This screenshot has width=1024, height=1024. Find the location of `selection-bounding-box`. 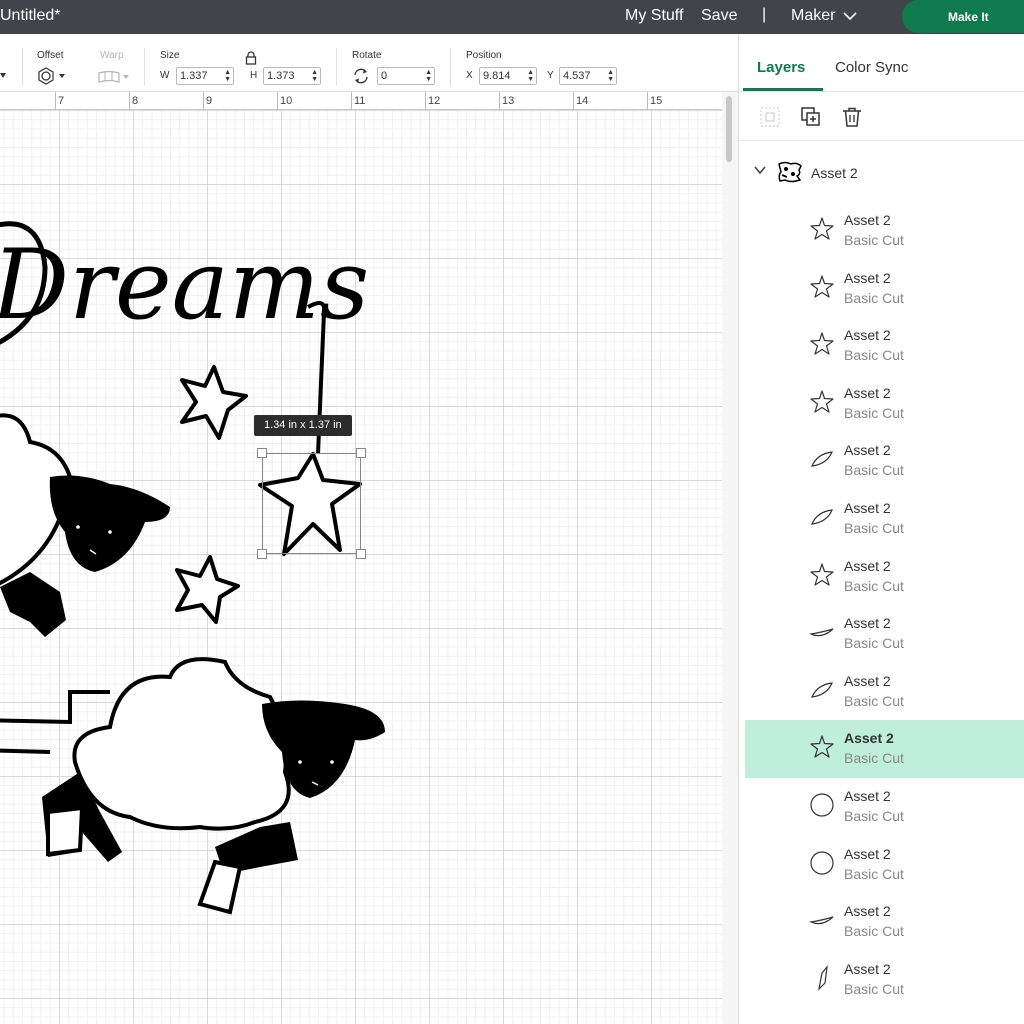

selection-bounding-box is located at coordinates (311, 503).